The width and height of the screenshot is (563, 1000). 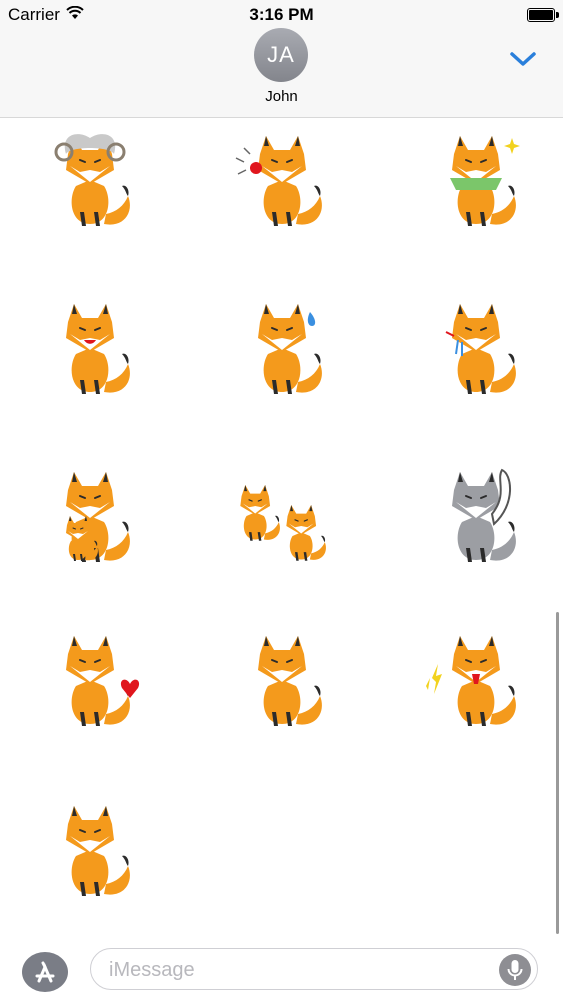 What do you see at coordinates (476, 688) in the screenshot?
I see `sticker-fox-angry-lightning` at bounding box center [476, 688].